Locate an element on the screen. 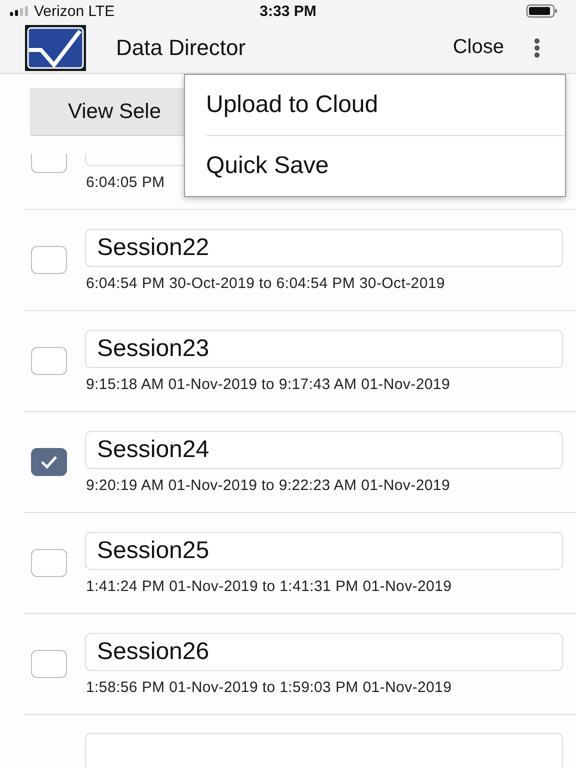 The height and width of the screenshot is (768, 576). session-name-field: Session26 is located at coordinates (324, 651).